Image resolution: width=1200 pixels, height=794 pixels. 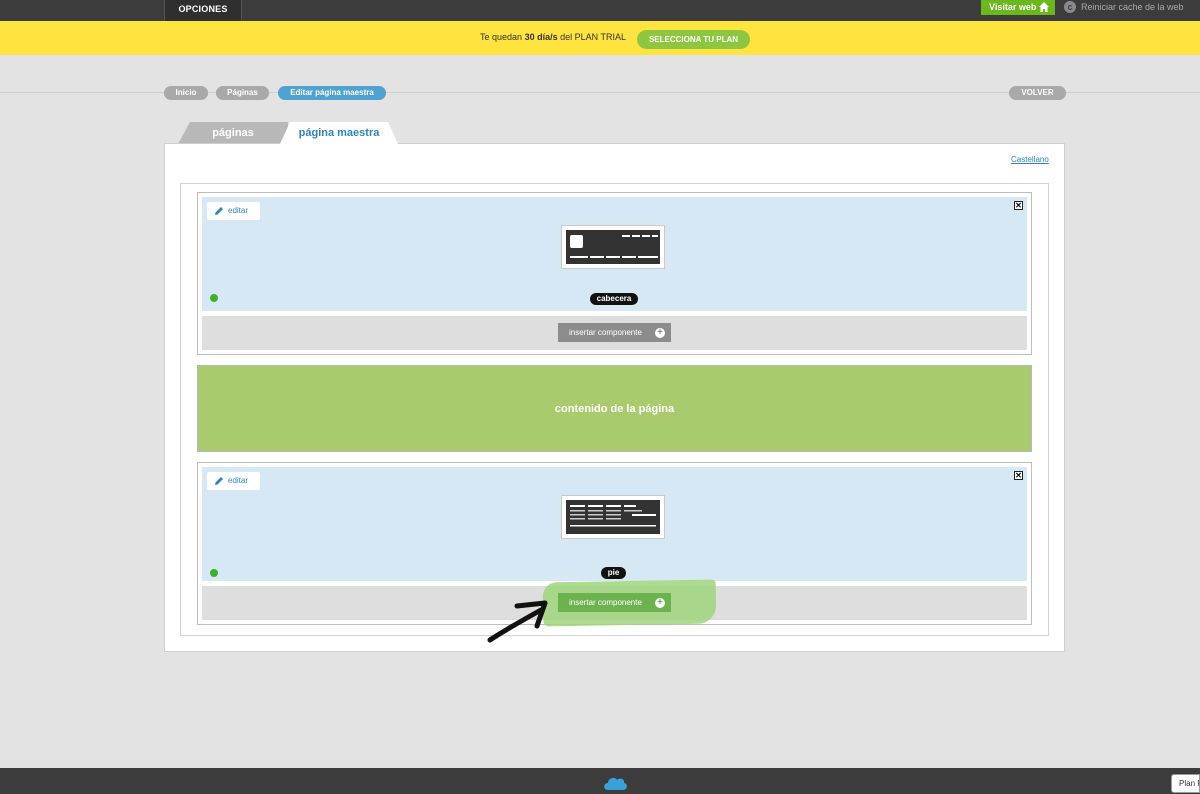 I want to click on header-section: editar ✕ cabecera insertar componente +, so click(x=614, y=273).